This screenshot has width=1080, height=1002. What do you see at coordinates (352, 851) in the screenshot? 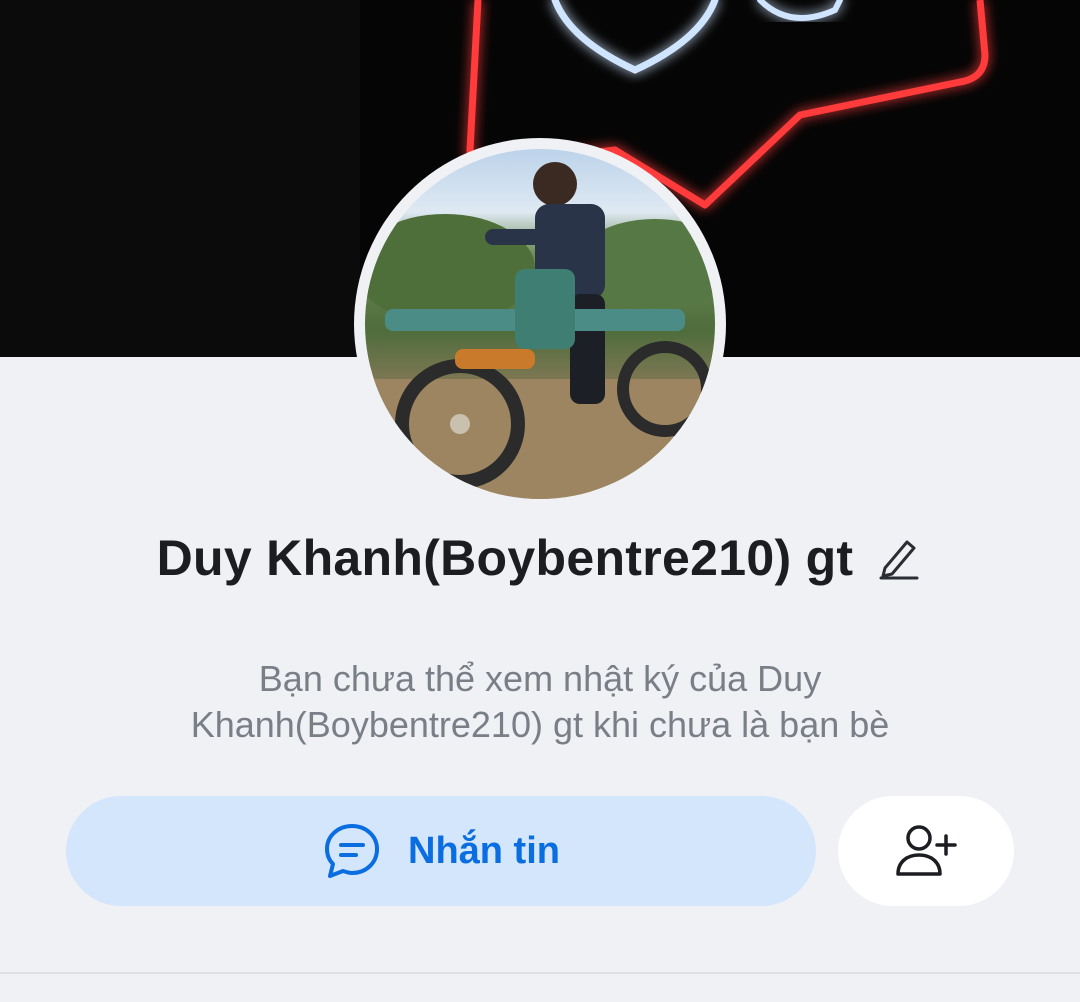
I see `chat-bubble-icon` at bounding box center [352, 851].